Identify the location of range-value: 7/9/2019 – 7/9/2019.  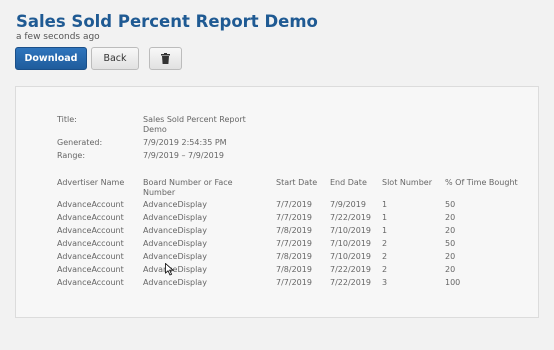
(183, 155).